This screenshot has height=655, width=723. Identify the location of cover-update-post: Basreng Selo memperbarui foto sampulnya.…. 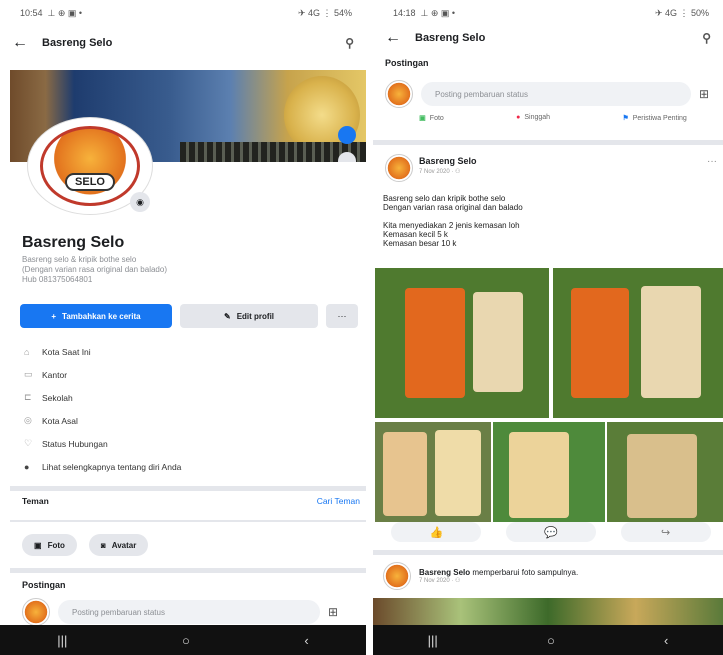
(480, 576).